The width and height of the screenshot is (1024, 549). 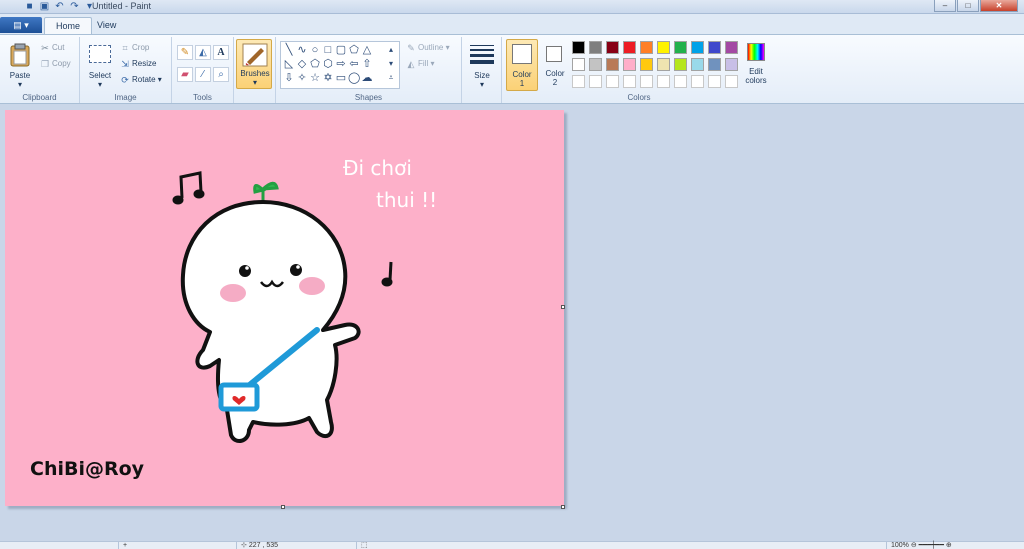 I want to click on canvas-text-line1: Đi chơi, so click(x=377, y=168).